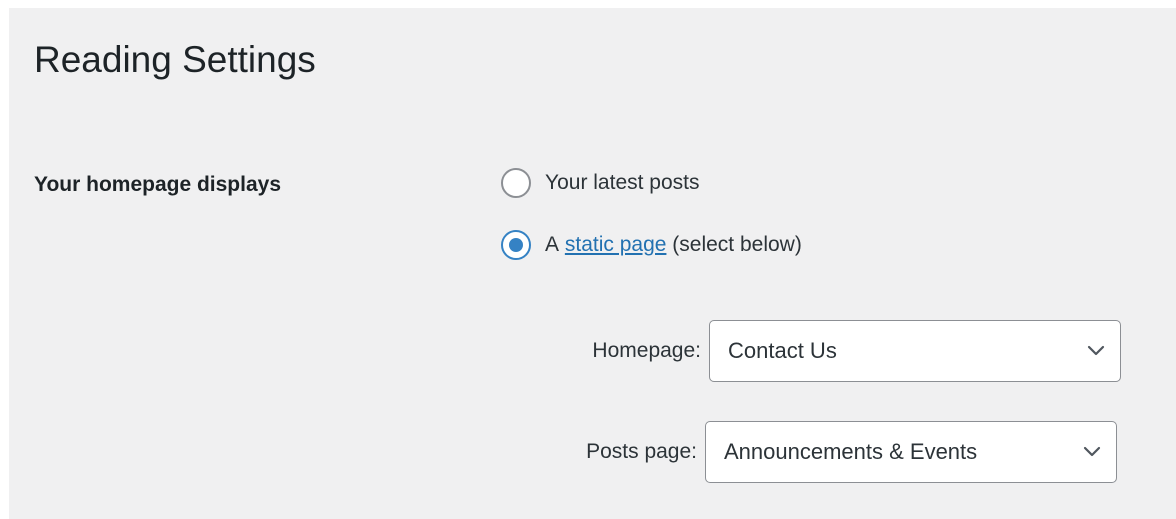 This screenshot has height=519, width=1176. I want to click on homepage-select: Contact Us, so click(915, 351).